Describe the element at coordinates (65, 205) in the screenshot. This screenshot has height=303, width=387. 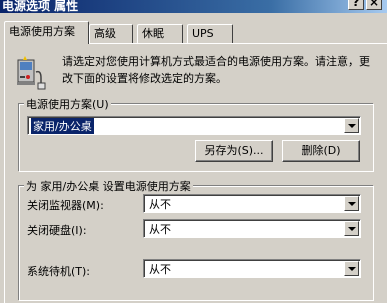
I see `monitor-off-label: 关闭监视器(M):` at that location.